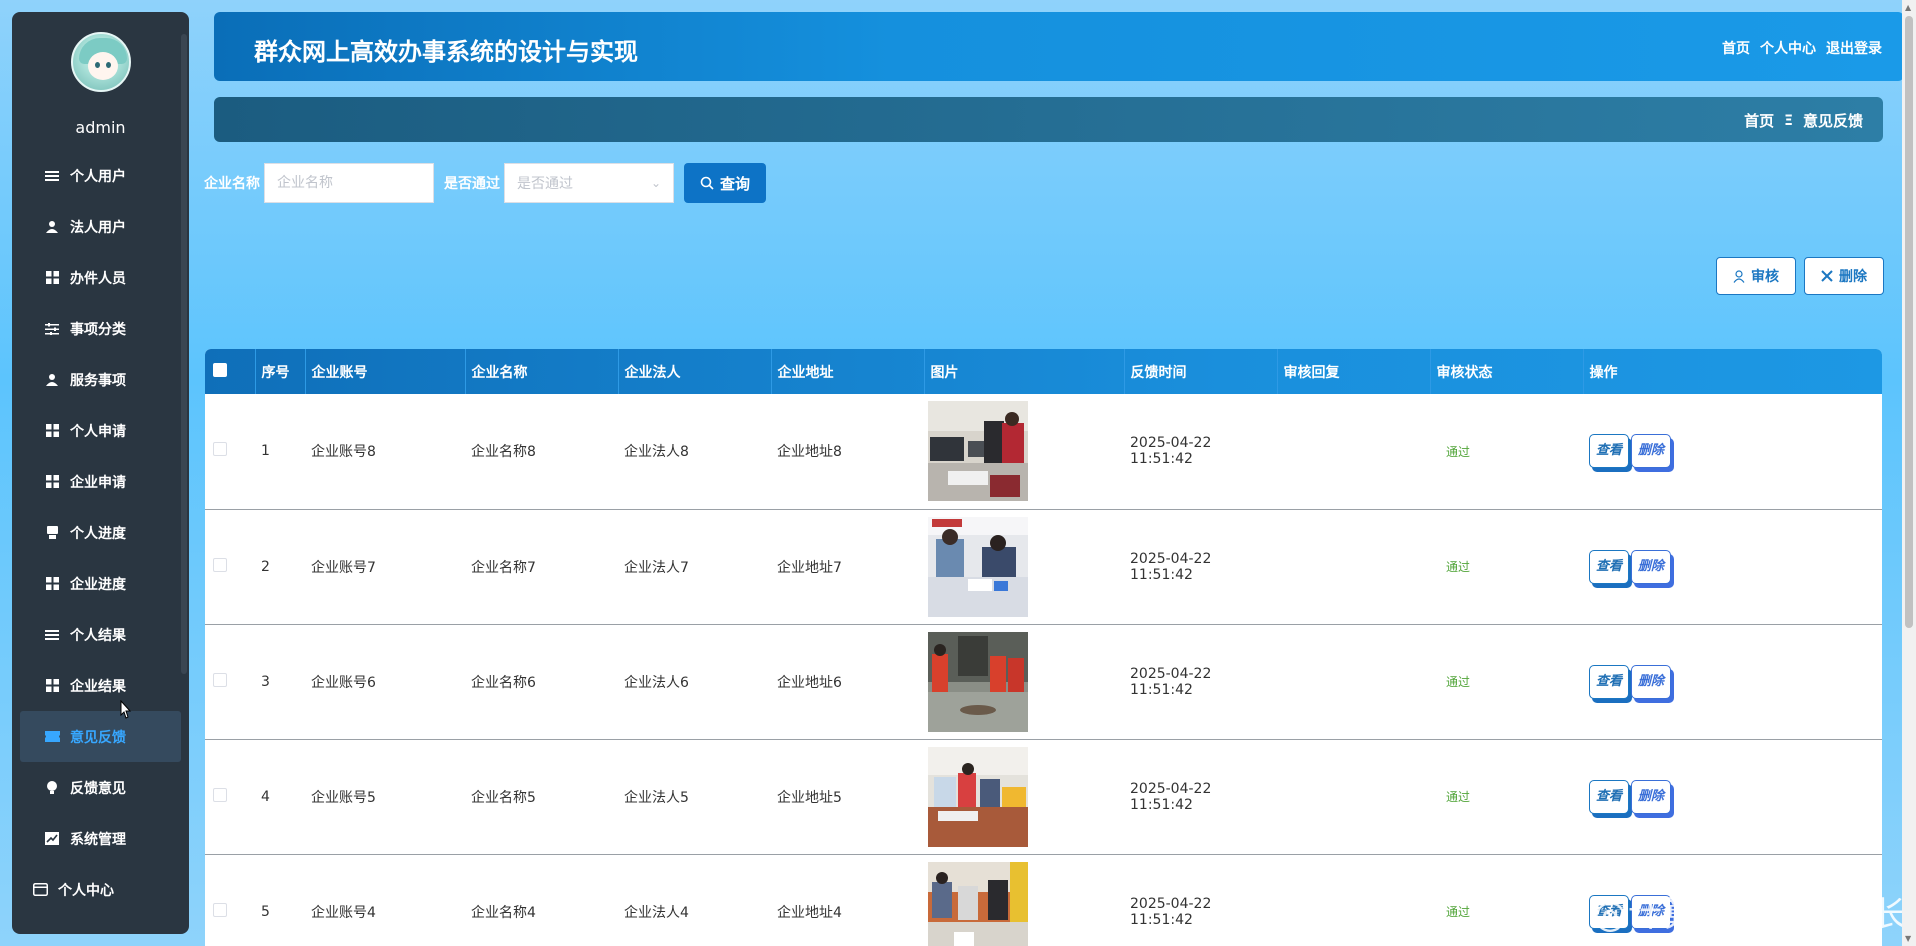 Image resolution: width=1916 pixels, height=946 pixels. I want to click on sidebar-item-label: 个人用户, so click(98, 176).